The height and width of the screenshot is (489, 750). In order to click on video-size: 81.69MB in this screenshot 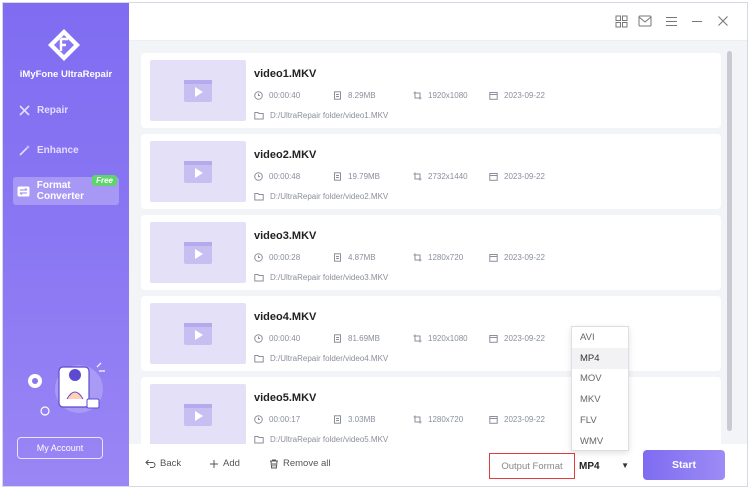, I will do `click(356, 338)`.